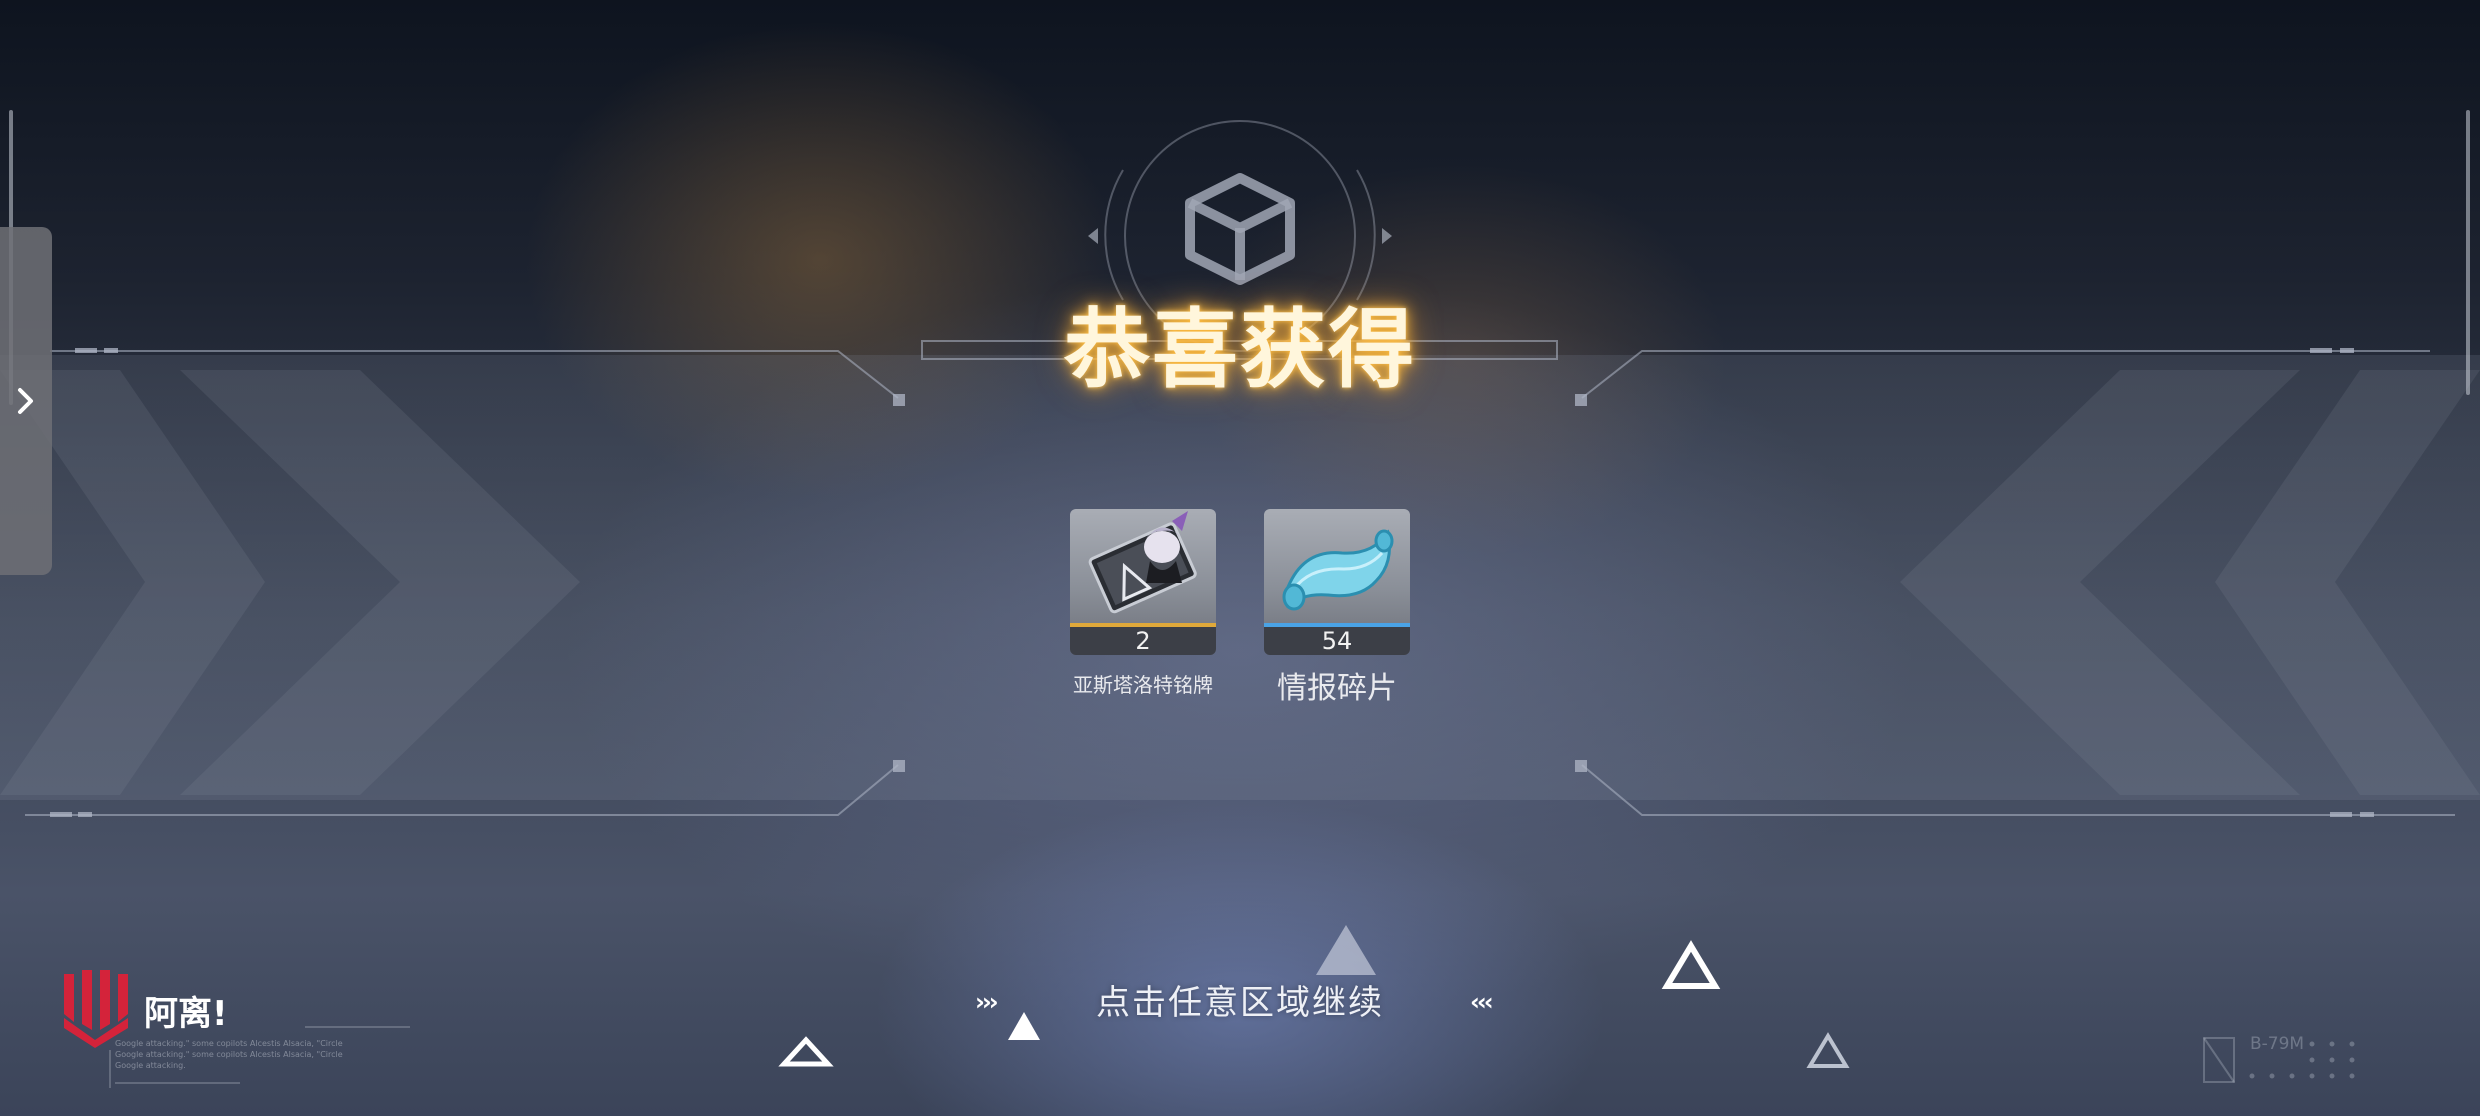 The height and width of the screenshot is (1116, 2480). I want to click on crate-icon, so click(1240, 229).